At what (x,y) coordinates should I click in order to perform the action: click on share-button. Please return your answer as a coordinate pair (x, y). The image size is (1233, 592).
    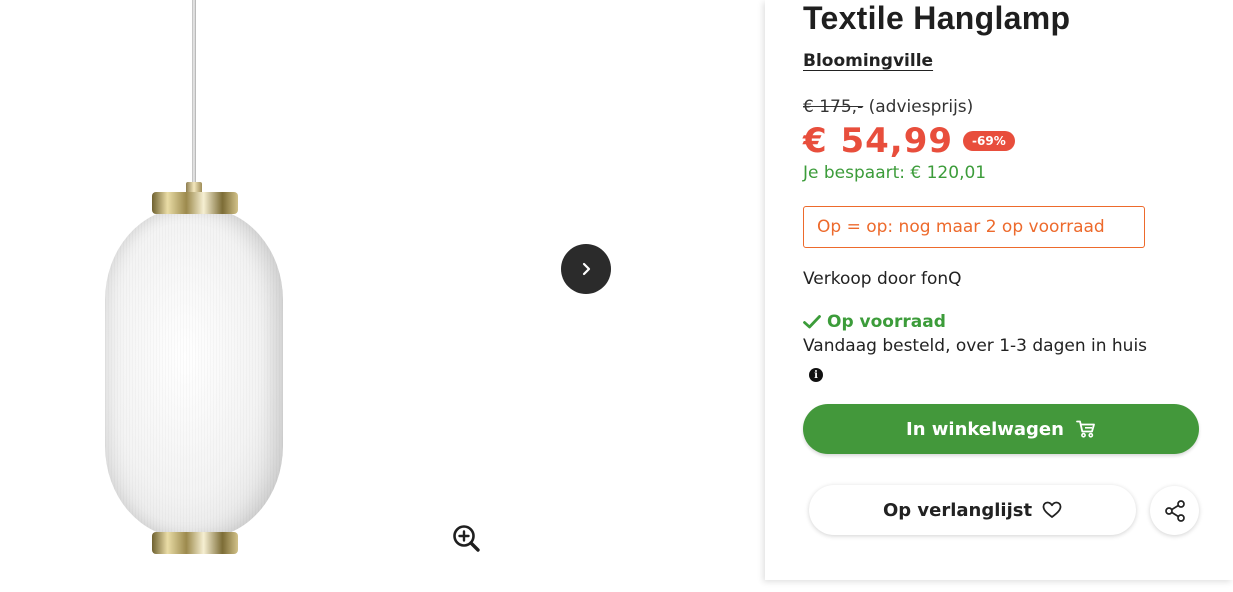
    Looking at the image, I should click on (1174, 510).